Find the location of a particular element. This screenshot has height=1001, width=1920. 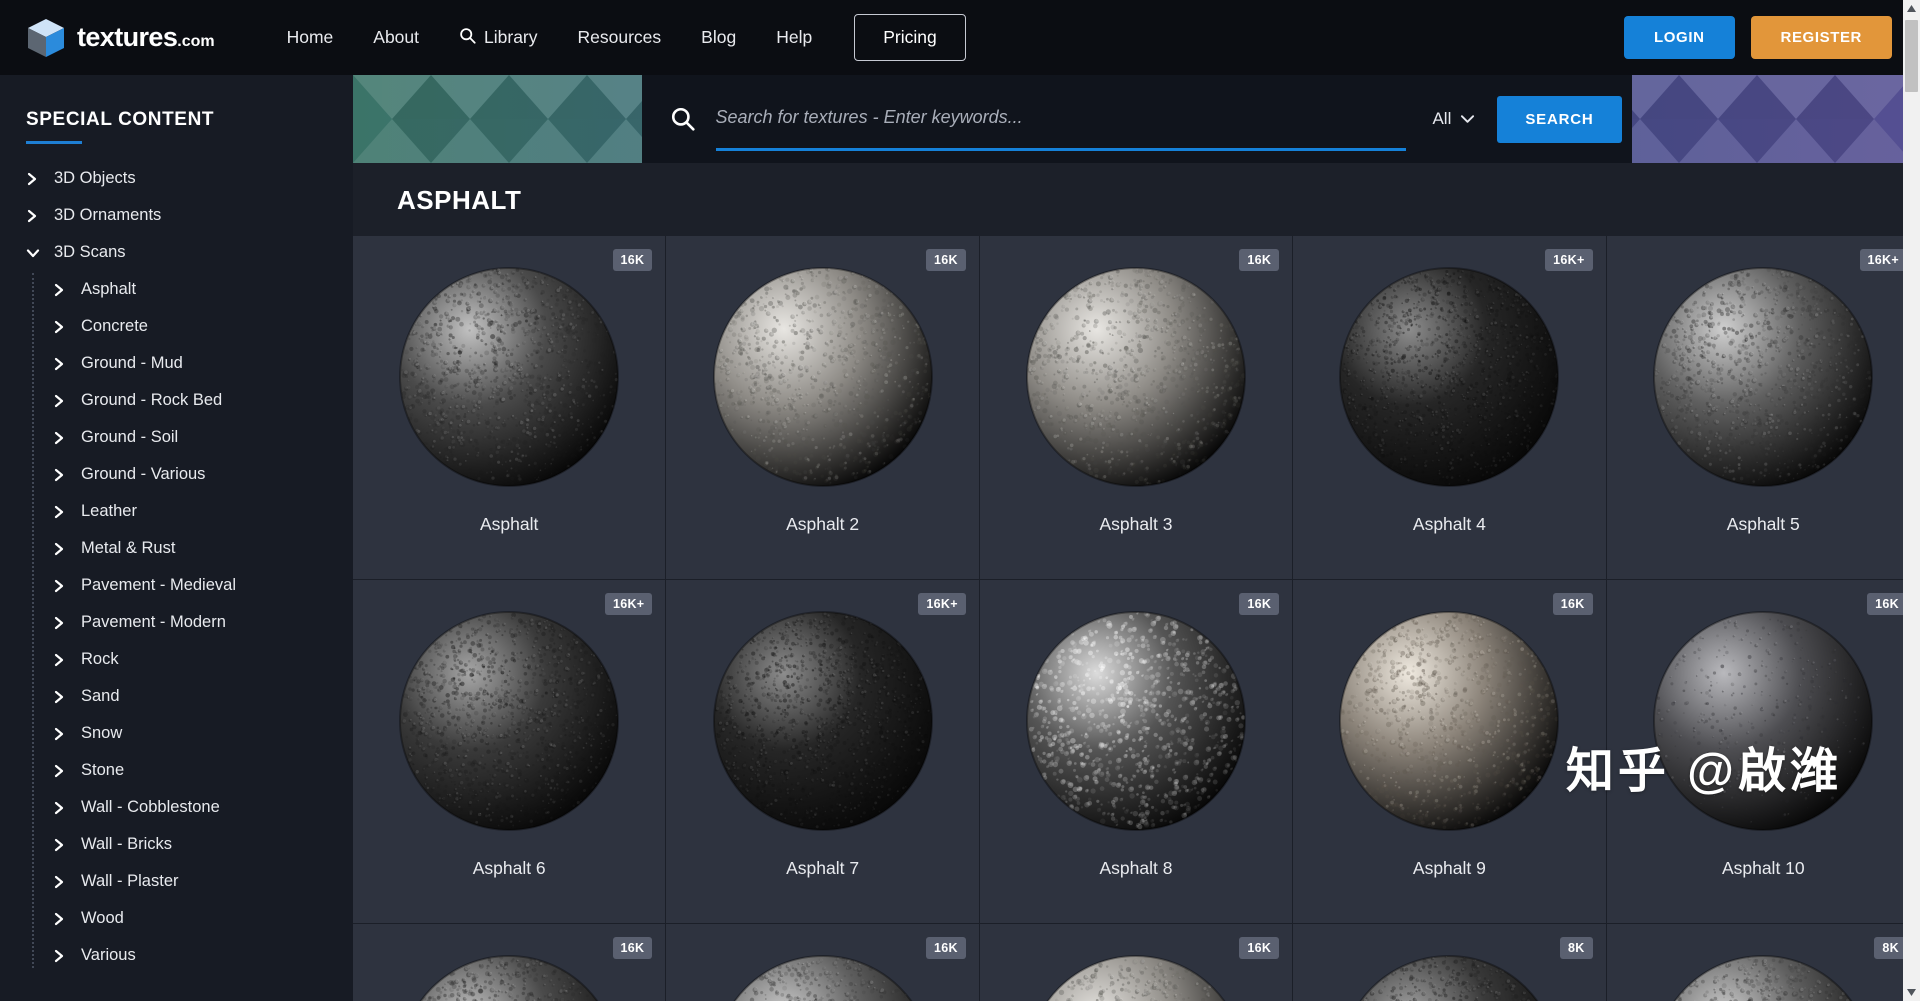

sidebar-item-3d-ornaments: 3D Ornaments is located at coordinates (176, 215).